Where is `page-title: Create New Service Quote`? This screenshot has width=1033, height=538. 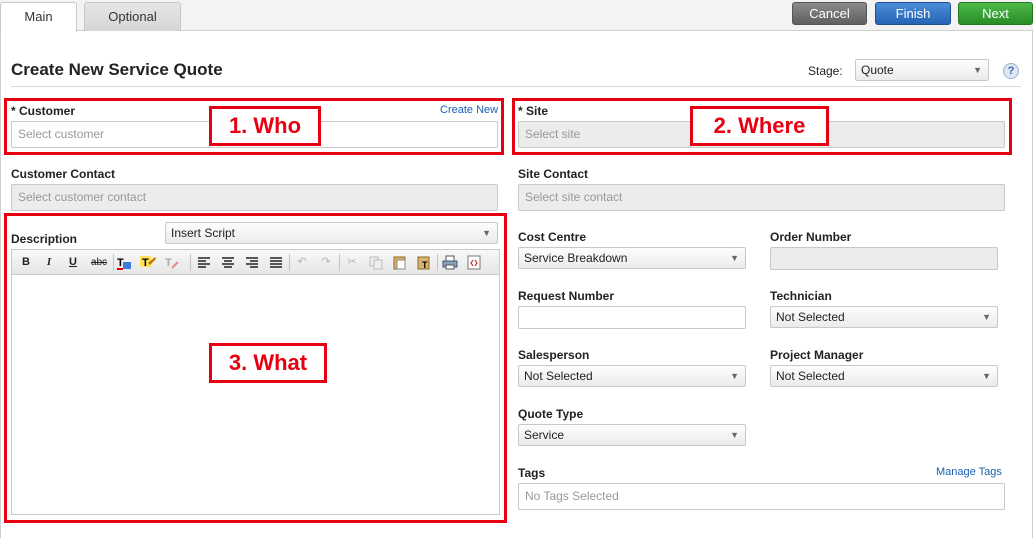 page-title: Create New Service Quote is located at coordinates (117, 69).